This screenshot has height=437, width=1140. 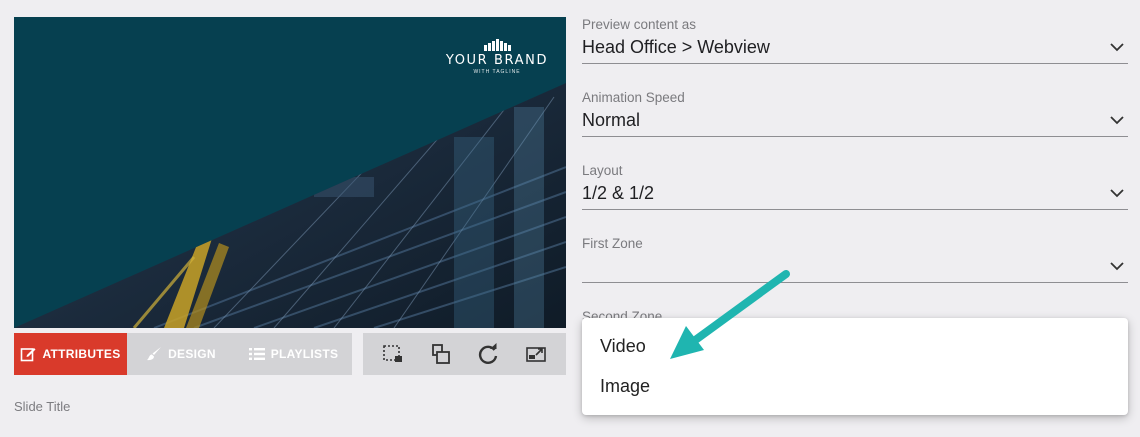 What do you see at coordinates (256, 354) in the screenshot?
I see `list-icon` at bounding box center [256, 354].